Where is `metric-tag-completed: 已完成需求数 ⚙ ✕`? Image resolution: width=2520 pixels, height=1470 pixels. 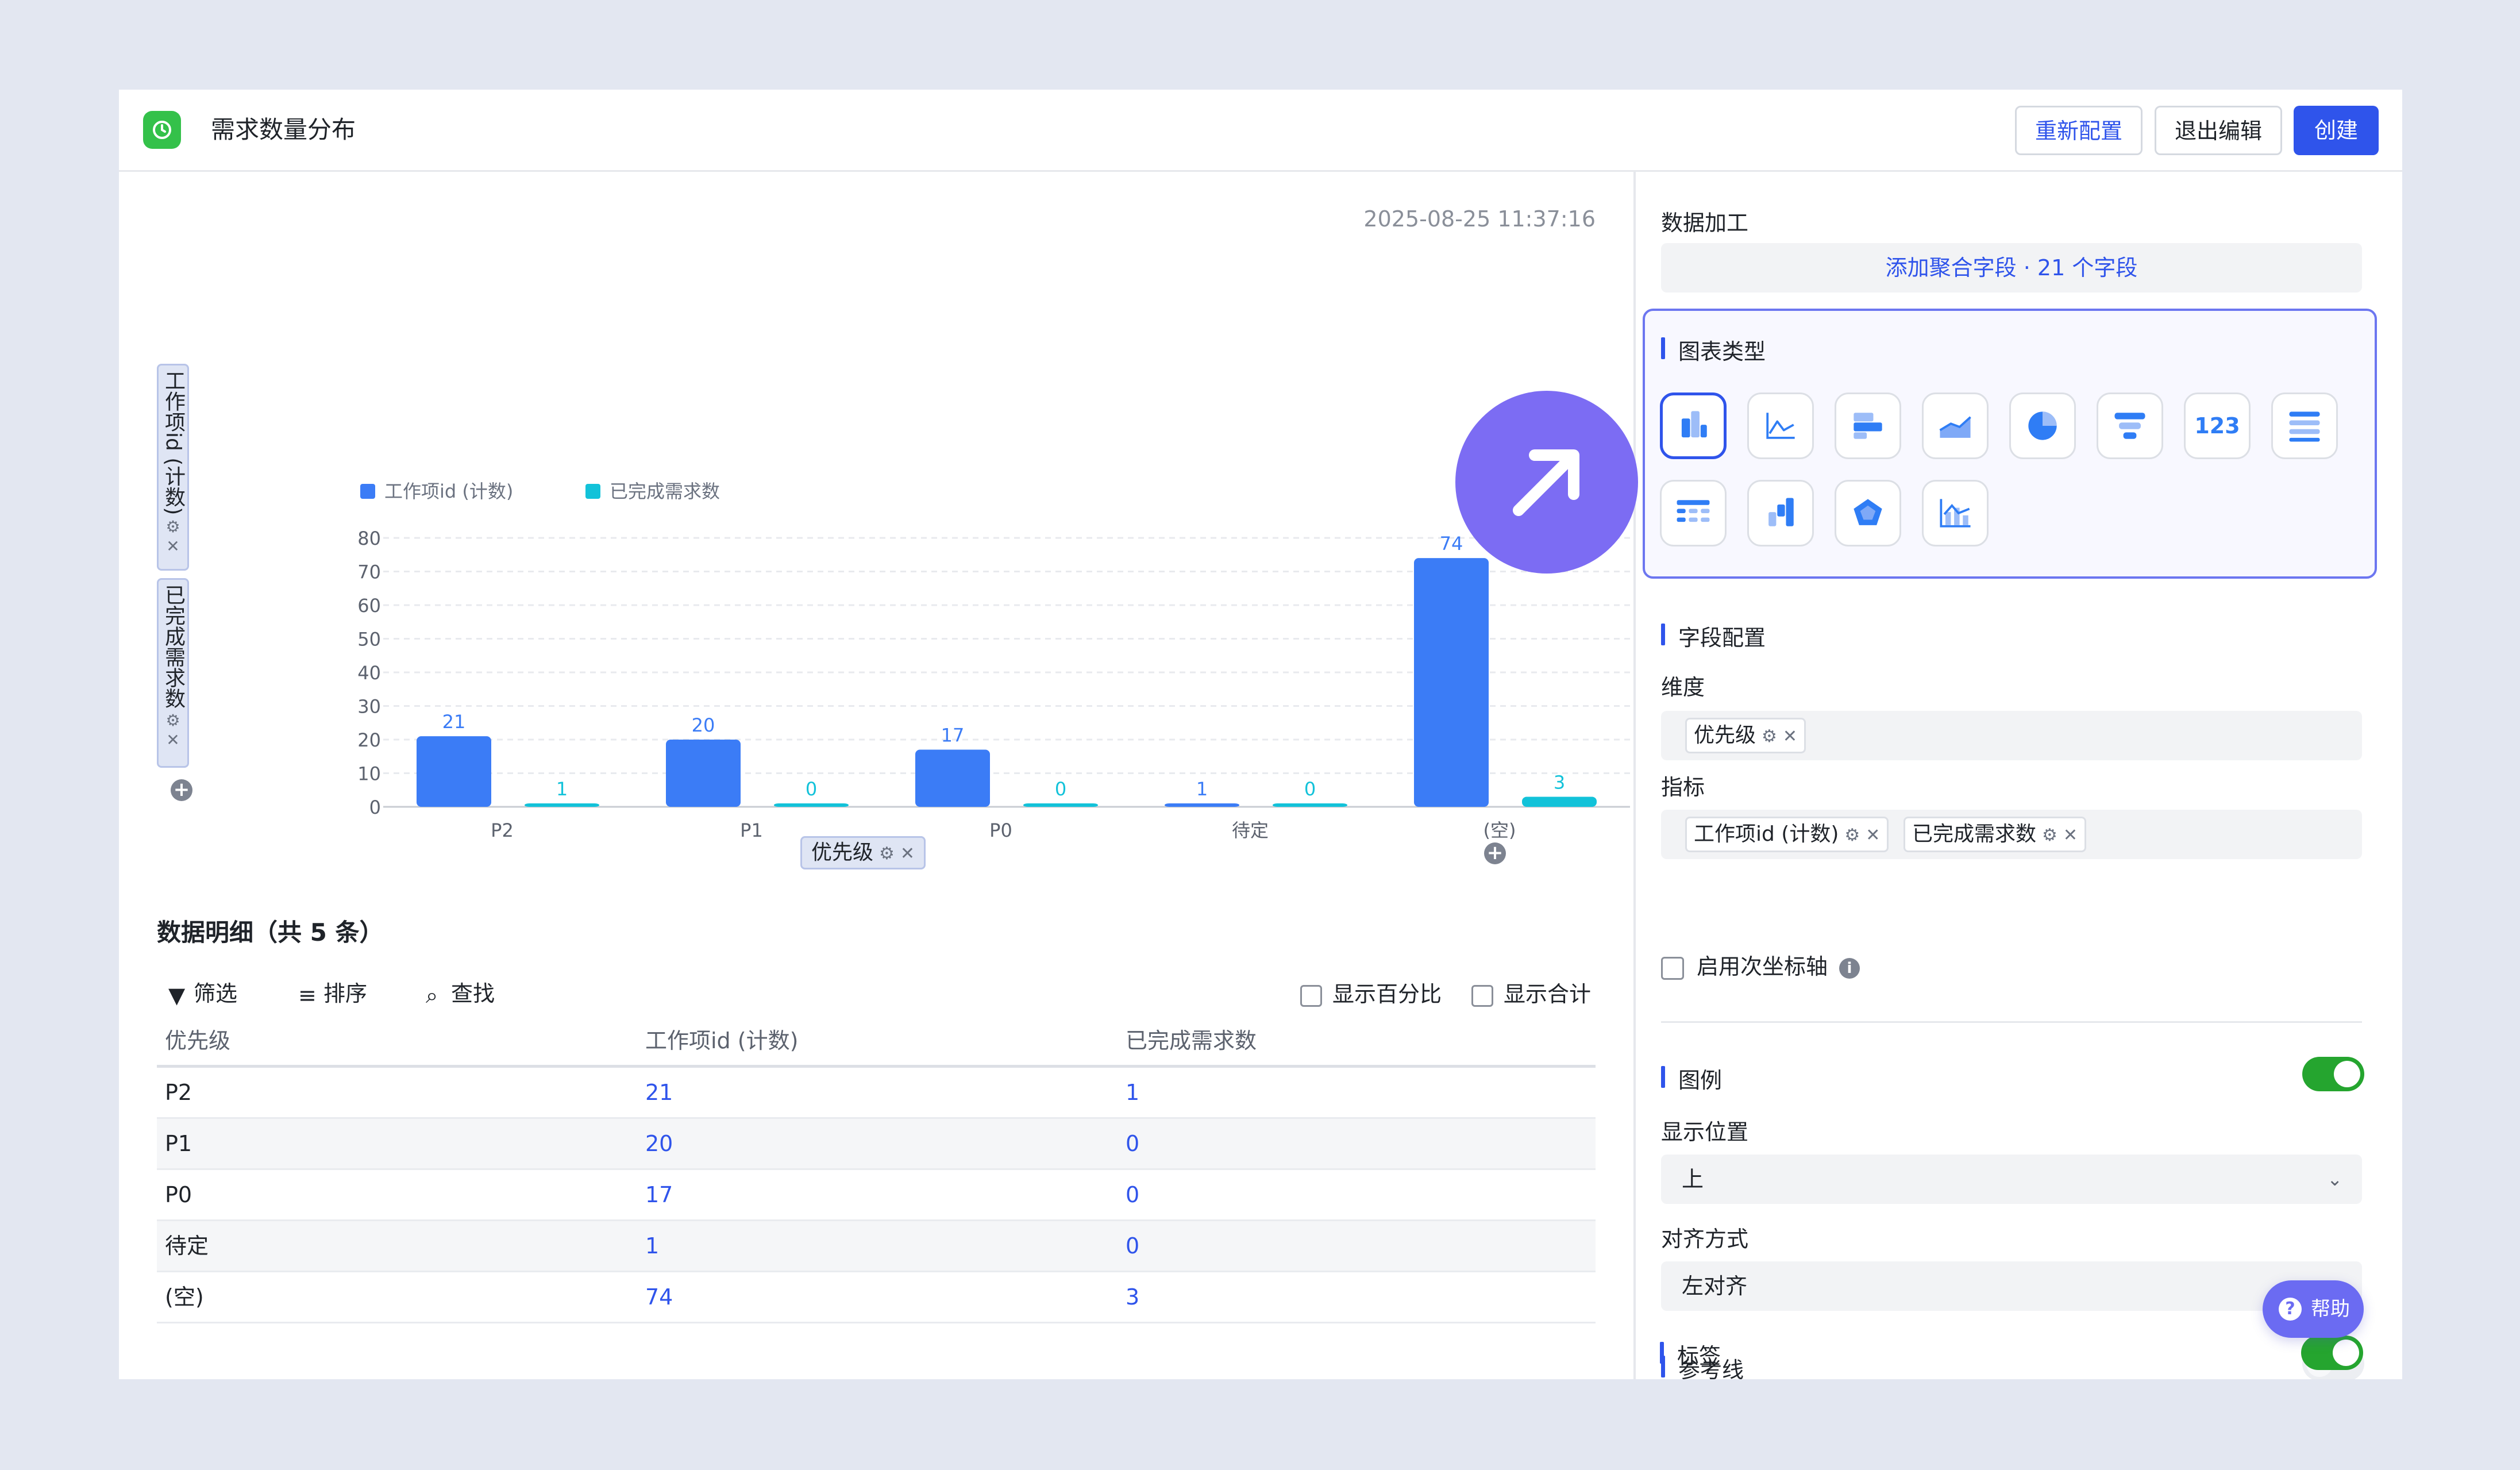
metric-tag-completed: 已完成需求数 ⚙ ✕ is located at coordinates (1996, 834).